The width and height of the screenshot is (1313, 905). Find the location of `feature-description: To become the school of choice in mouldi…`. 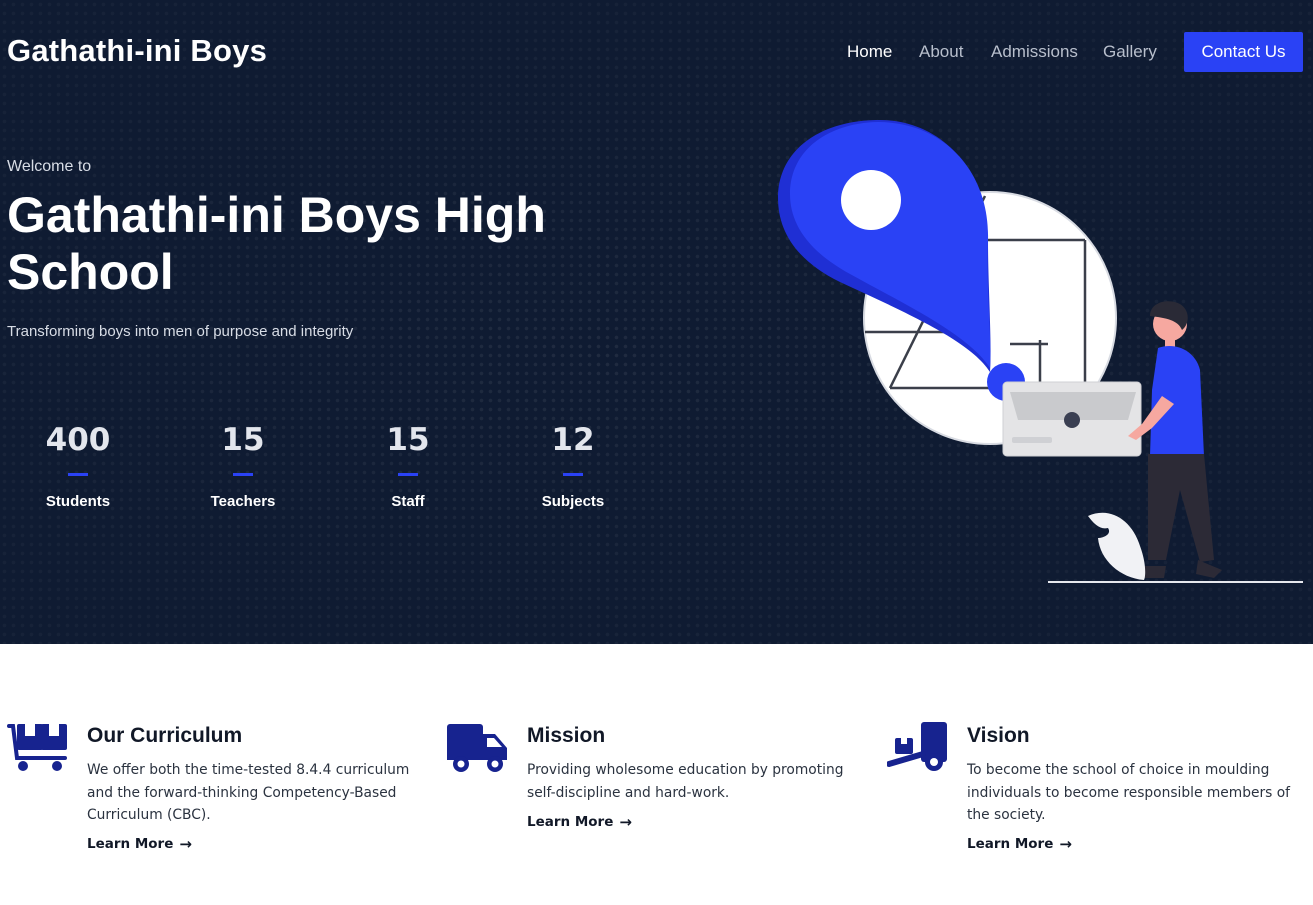

feature-description: To become the school of choice in mouldi… is located at coordinates (1128, 792).